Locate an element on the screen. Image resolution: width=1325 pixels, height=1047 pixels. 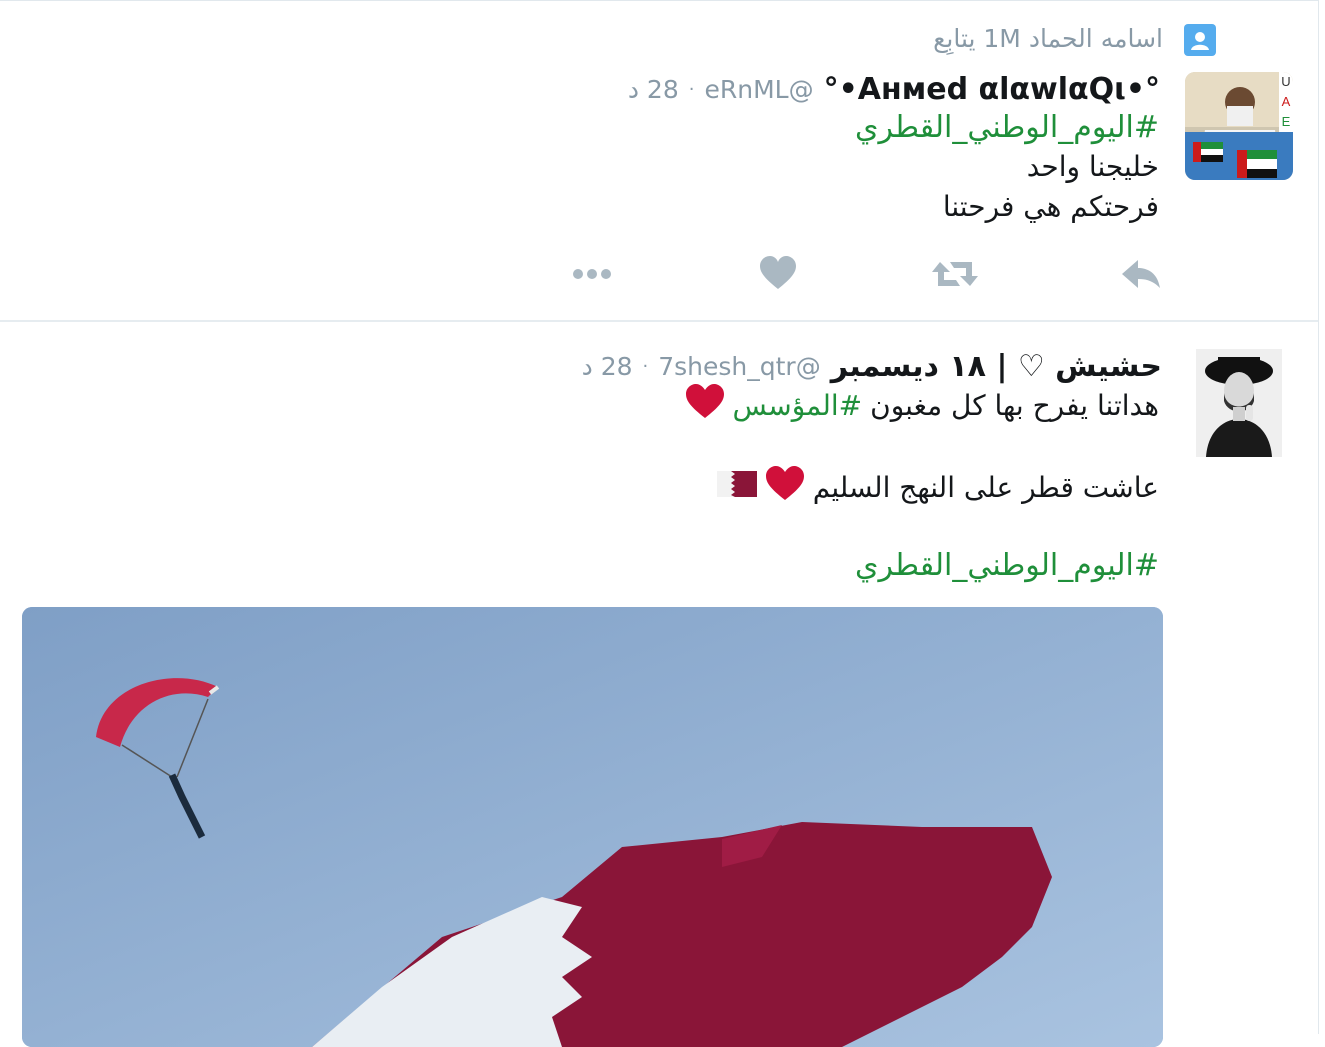
tweet-header: °•Aнмed αlαwlαQι•° @eRnML · 28 د is located at coordinates (894, 89).